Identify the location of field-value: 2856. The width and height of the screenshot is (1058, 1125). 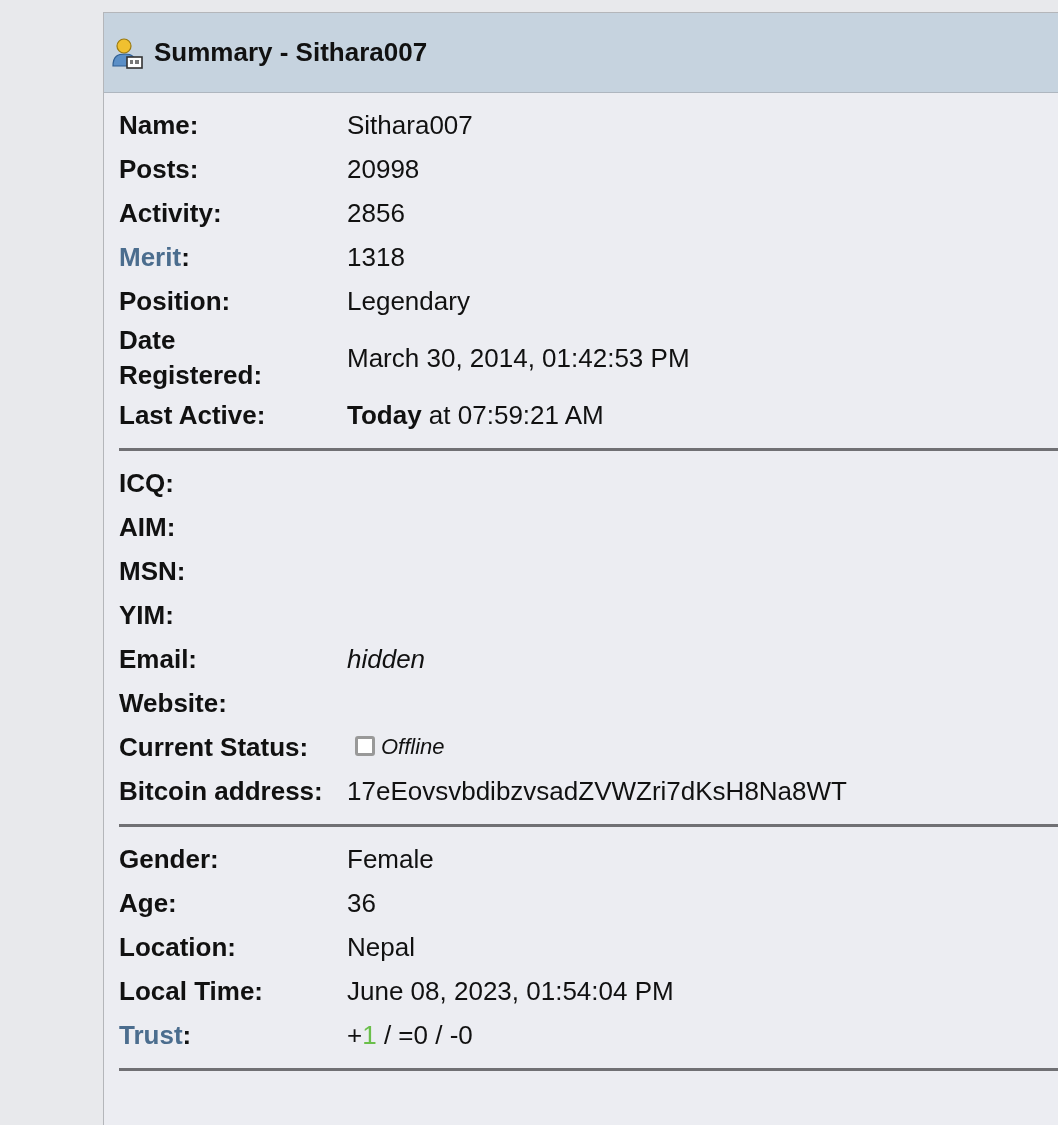
(376, 212).